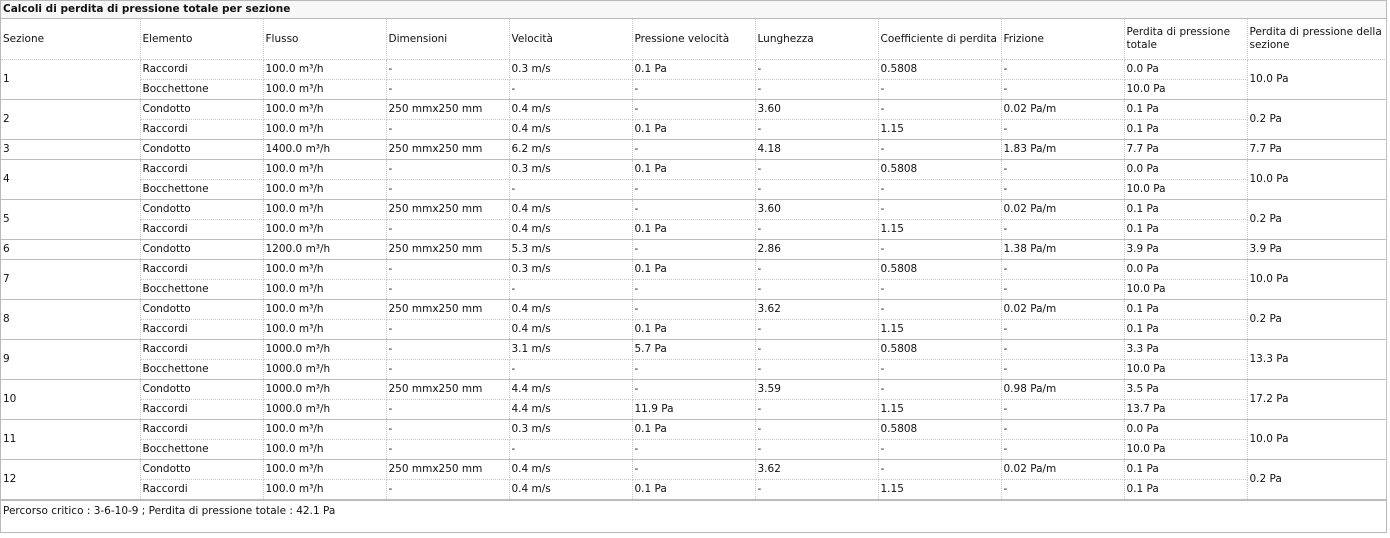 The image size is (1390, 538). What do you see at coordinates (817, 109) in the screenshot?
I see `table-cell: 3.60` at bounding box center [817, 109].